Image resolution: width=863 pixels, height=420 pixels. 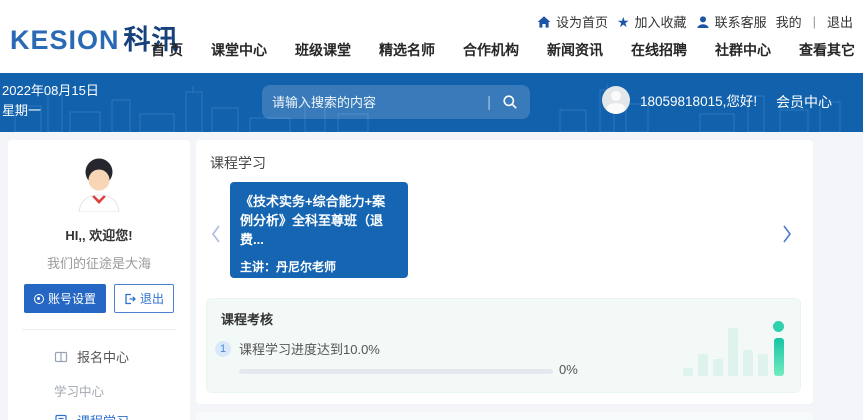 I want to click on sidebar-item-label: 课程学习, so click(x=103, y=415).